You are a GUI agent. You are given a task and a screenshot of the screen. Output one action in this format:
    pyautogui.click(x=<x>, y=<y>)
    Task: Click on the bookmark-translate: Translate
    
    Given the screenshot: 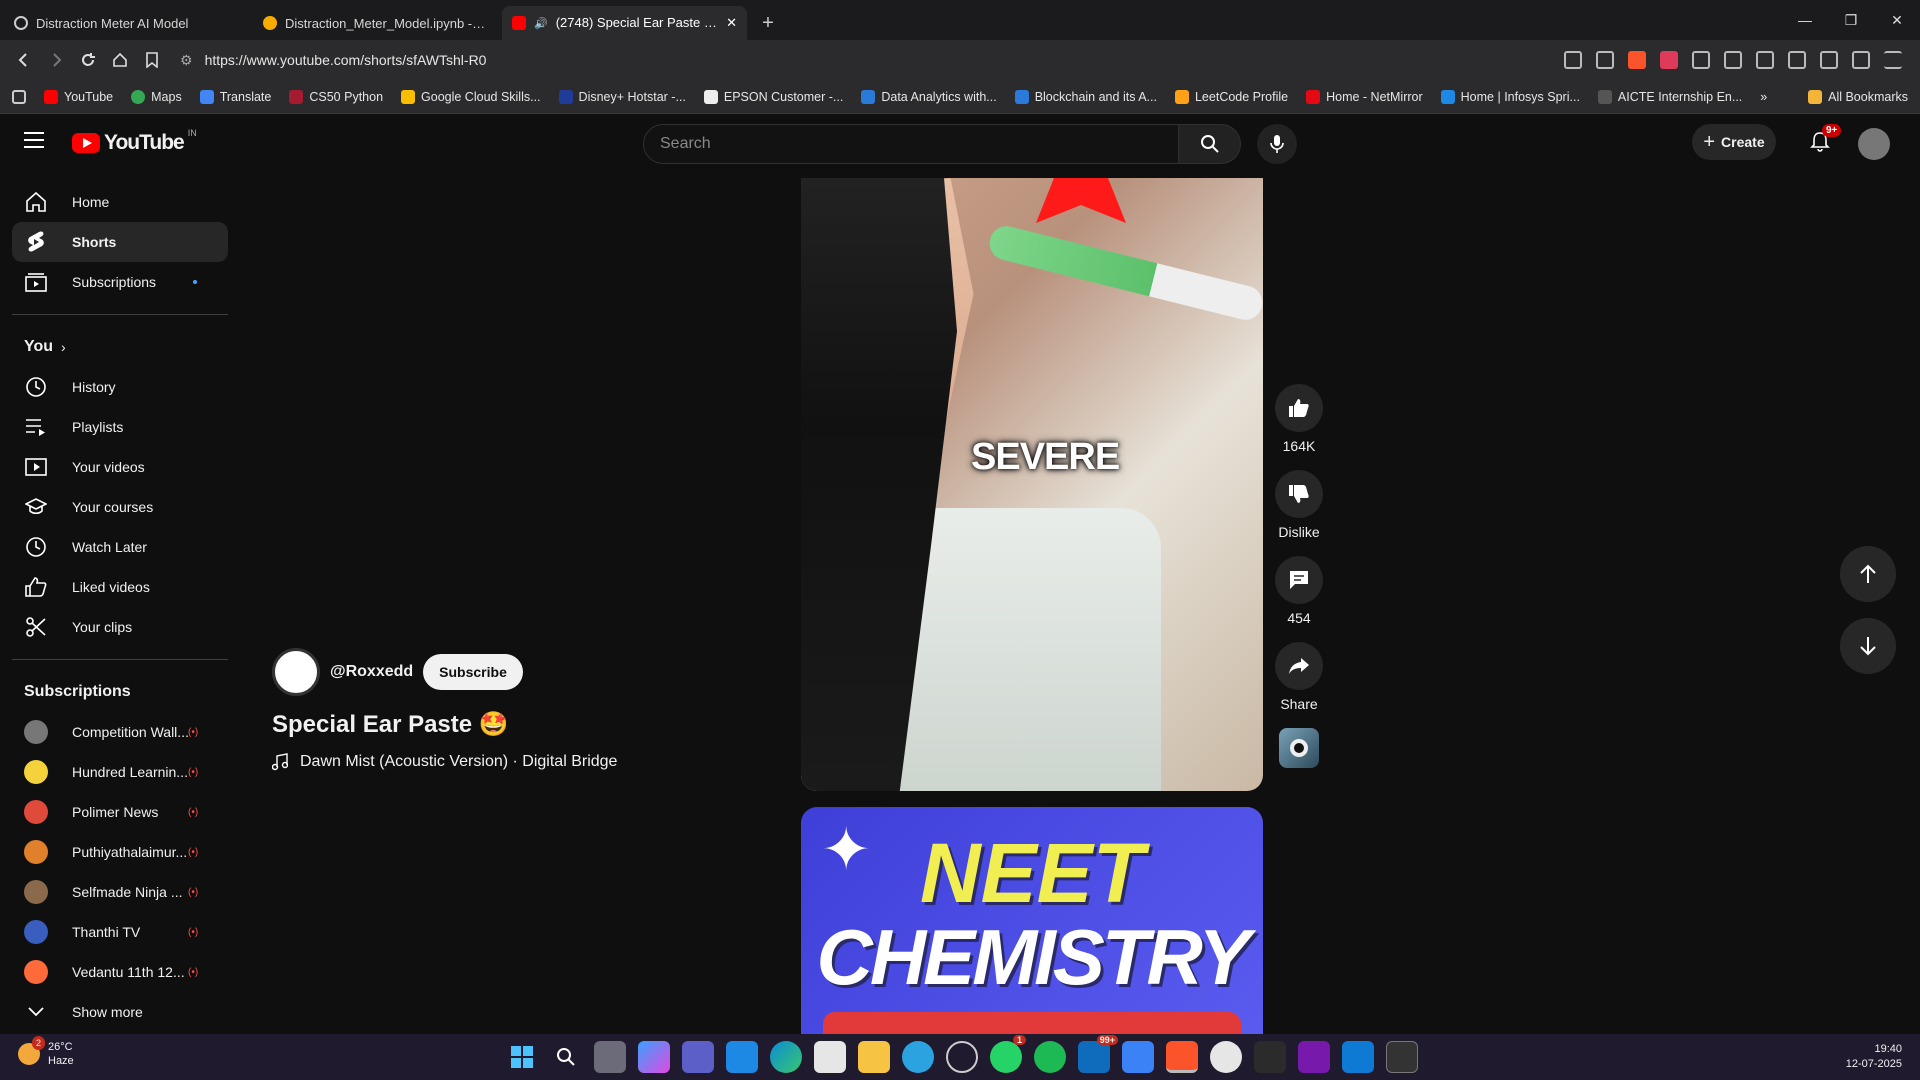 What is the action you would take?
    pyautogui.click(x=235, y=96)
    